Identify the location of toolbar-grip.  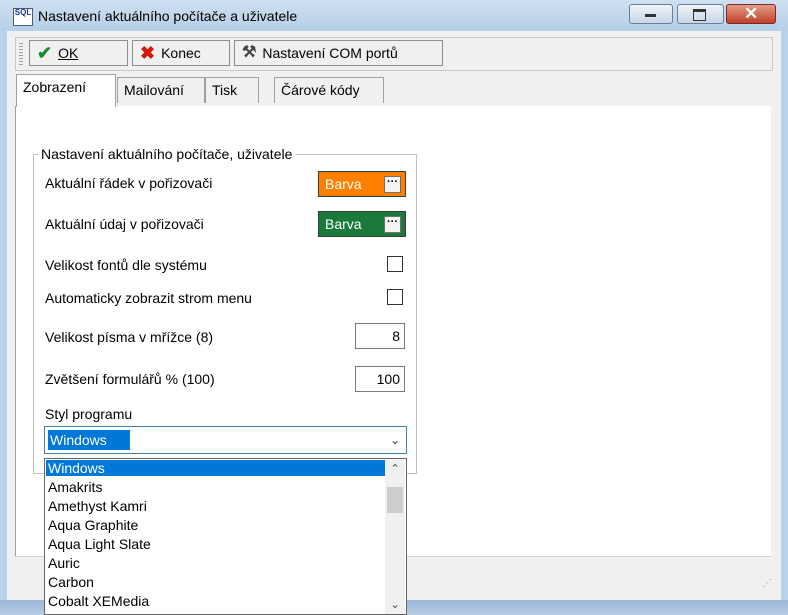
(21, 54).